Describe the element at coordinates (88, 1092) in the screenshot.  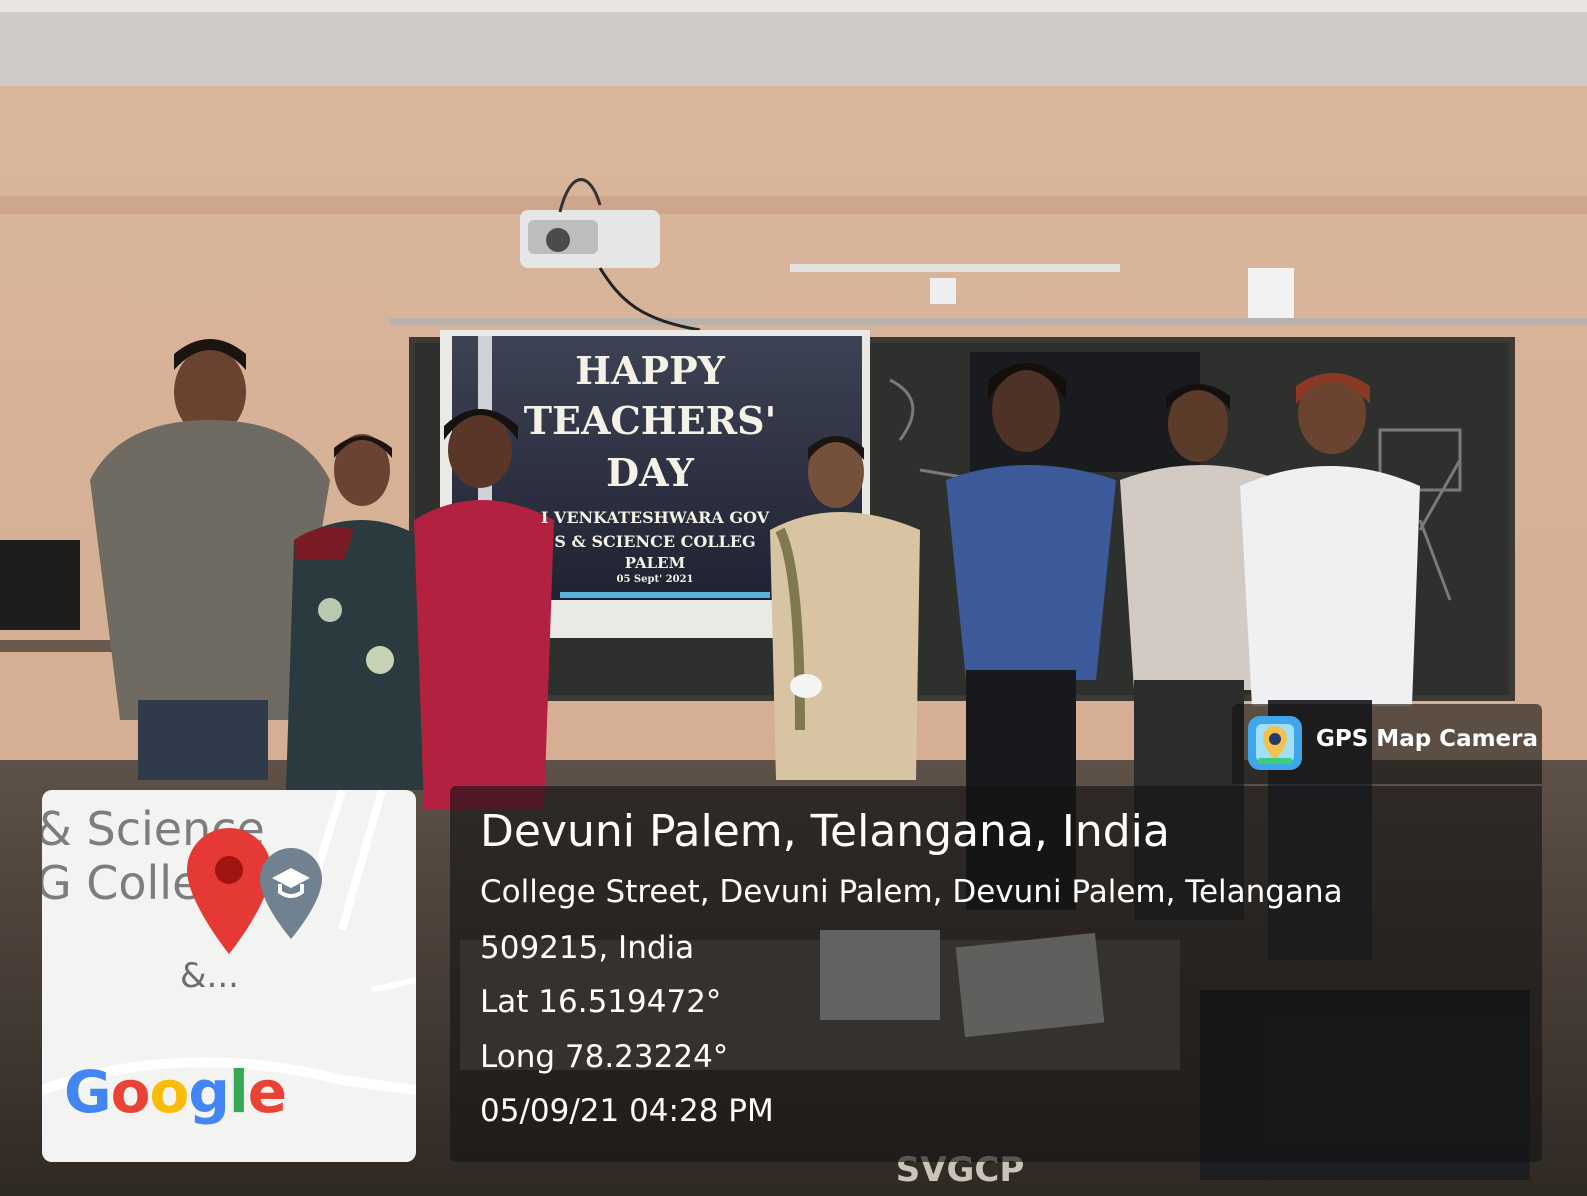
I see `google-logo-letter: G` at that location.